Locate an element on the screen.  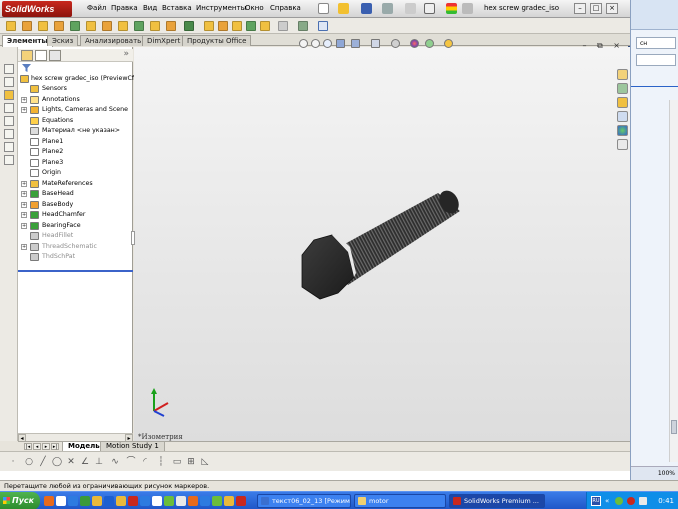
quicklaunch-3-icon is located at coordinates (73, 501).